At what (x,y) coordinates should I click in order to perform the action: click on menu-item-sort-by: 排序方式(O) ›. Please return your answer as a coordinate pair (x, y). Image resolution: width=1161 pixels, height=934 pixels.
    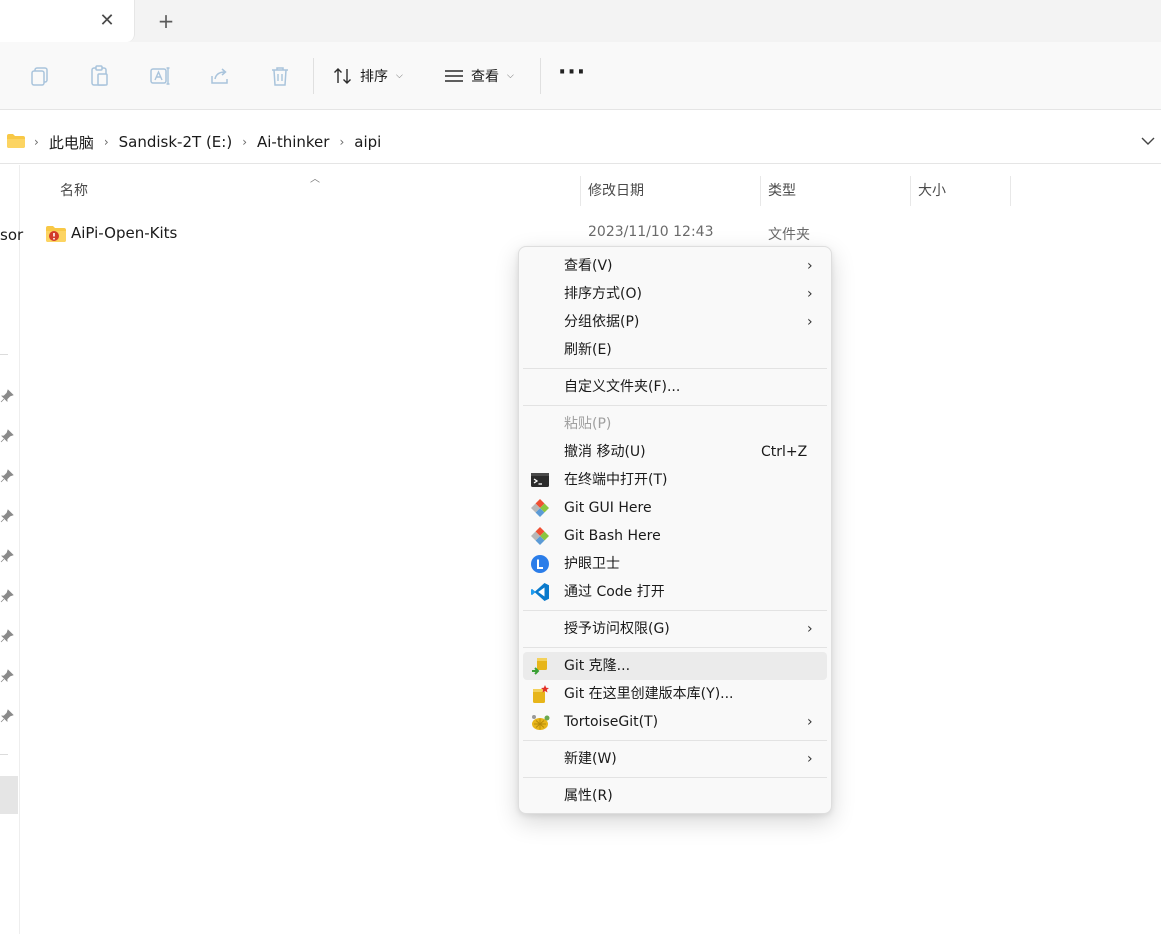
    Looking at the image, I should click on (675, 294).